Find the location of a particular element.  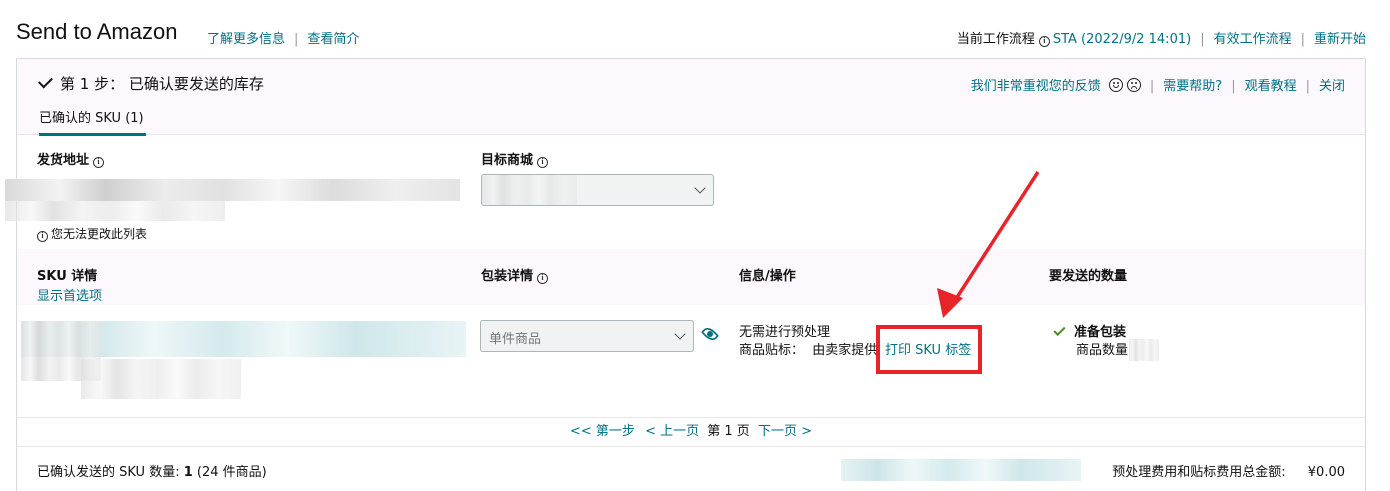

annotation-arrow is located at coordinates (988, 244).